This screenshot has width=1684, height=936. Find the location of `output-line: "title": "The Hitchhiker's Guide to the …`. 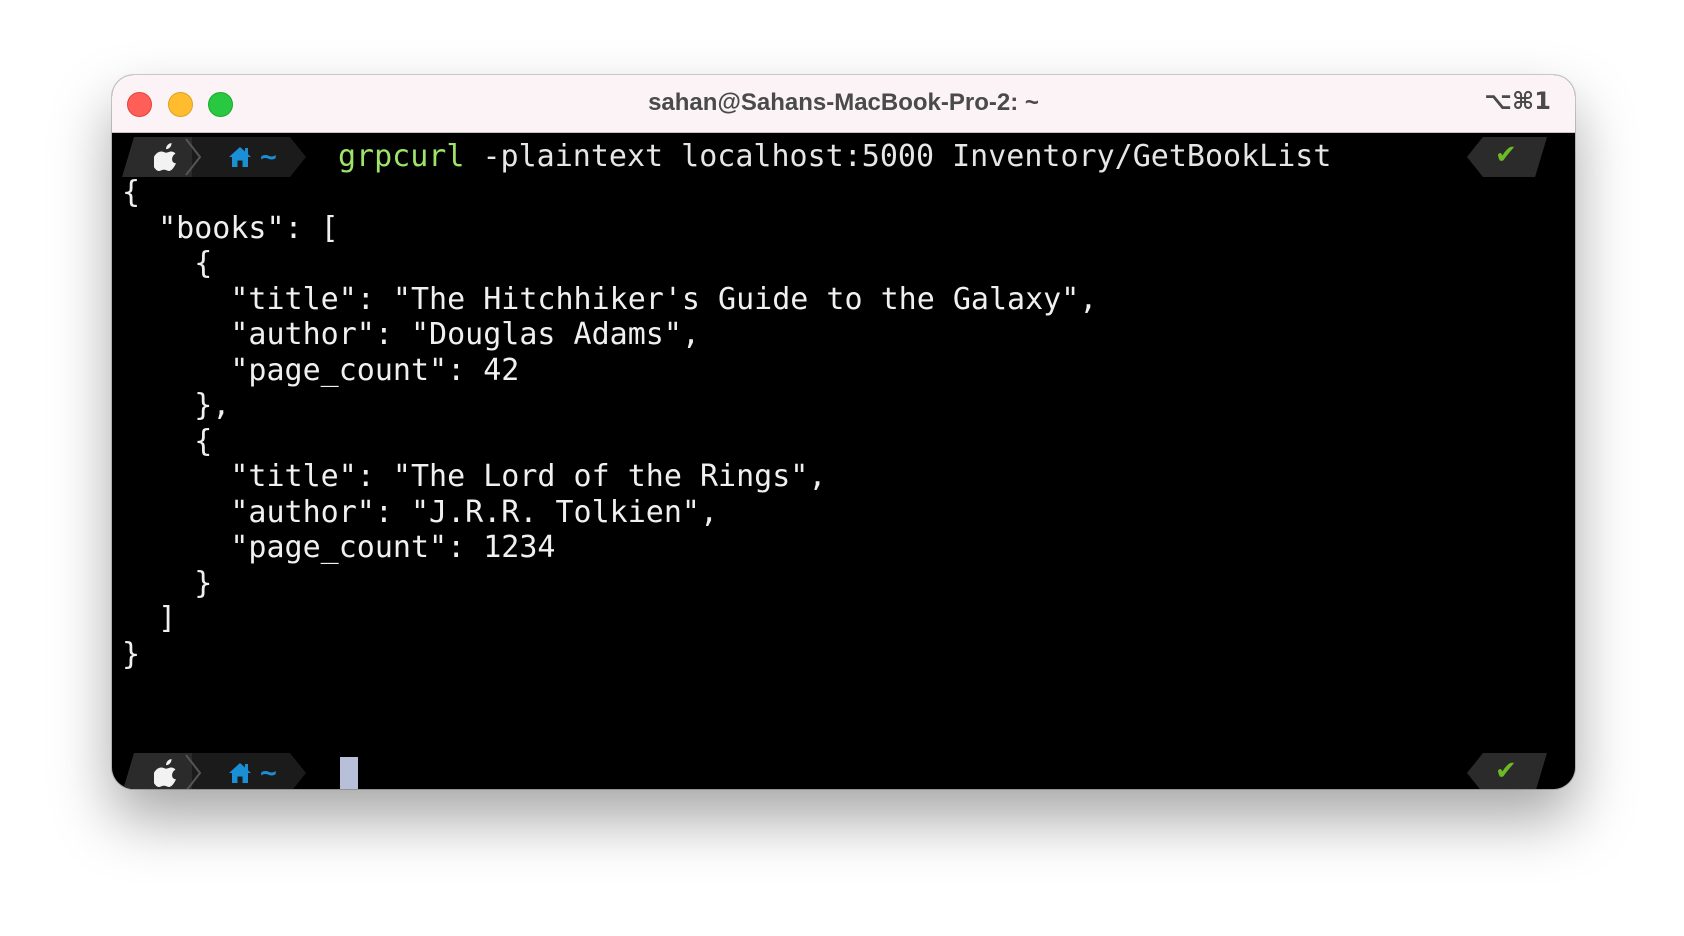

output-line: "title": "The Hitchhiker's Guide to the … is located at coordinates (610, 299).